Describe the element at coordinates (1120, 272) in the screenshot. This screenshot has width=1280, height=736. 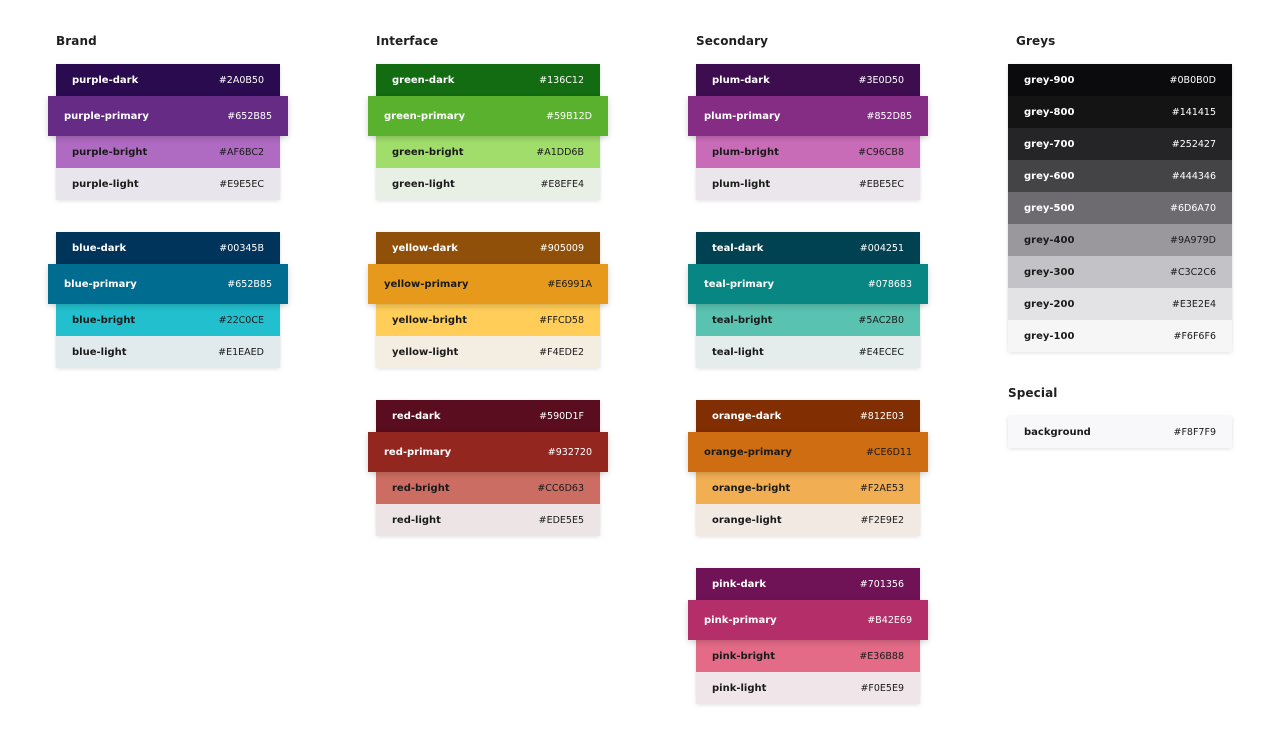
I see `color-swatch-grey-300: grey-300 #C3C2C6` at that location.